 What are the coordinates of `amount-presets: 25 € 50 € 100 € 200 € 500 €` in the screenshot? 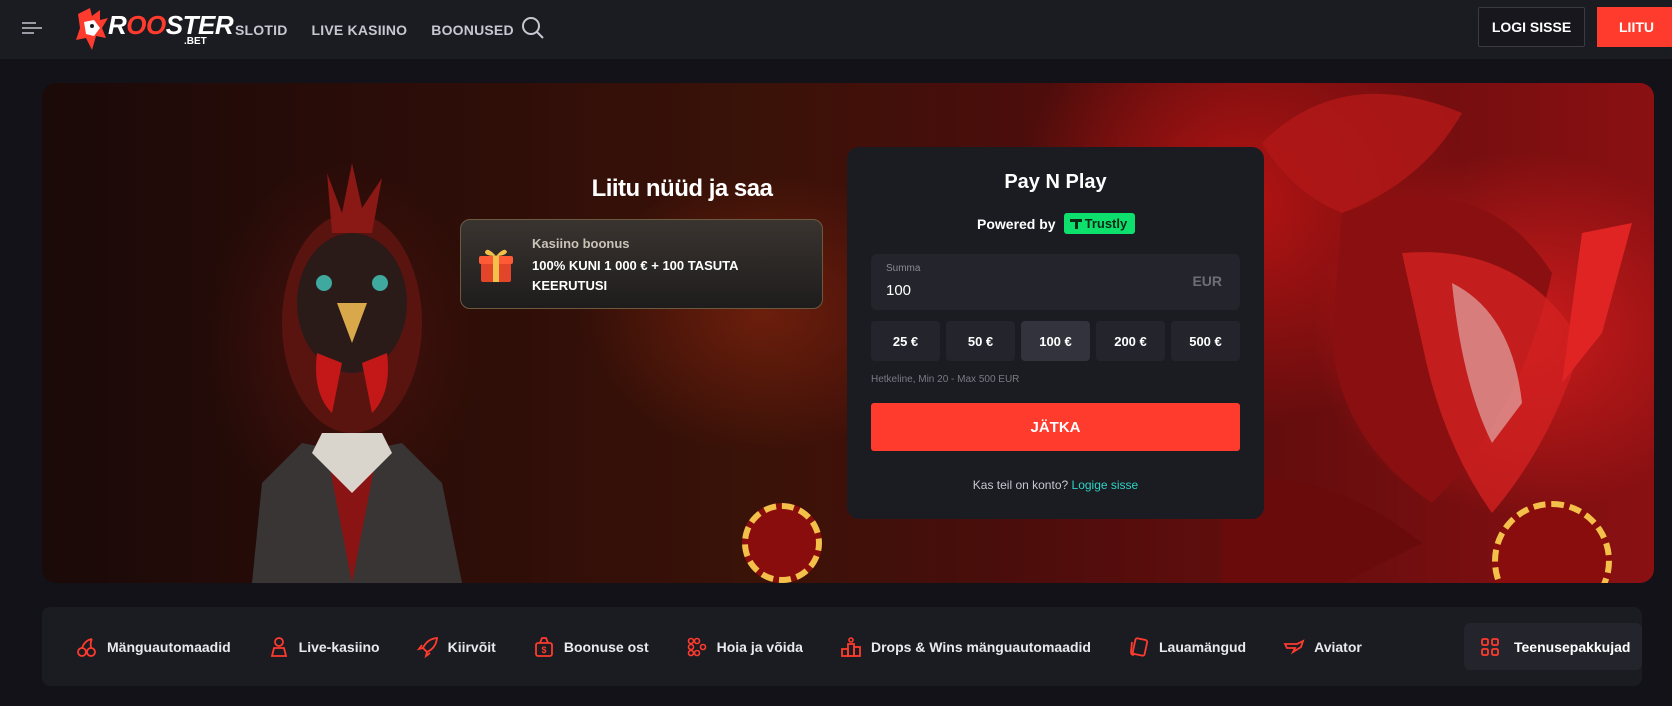 It's located at (1055, 341).